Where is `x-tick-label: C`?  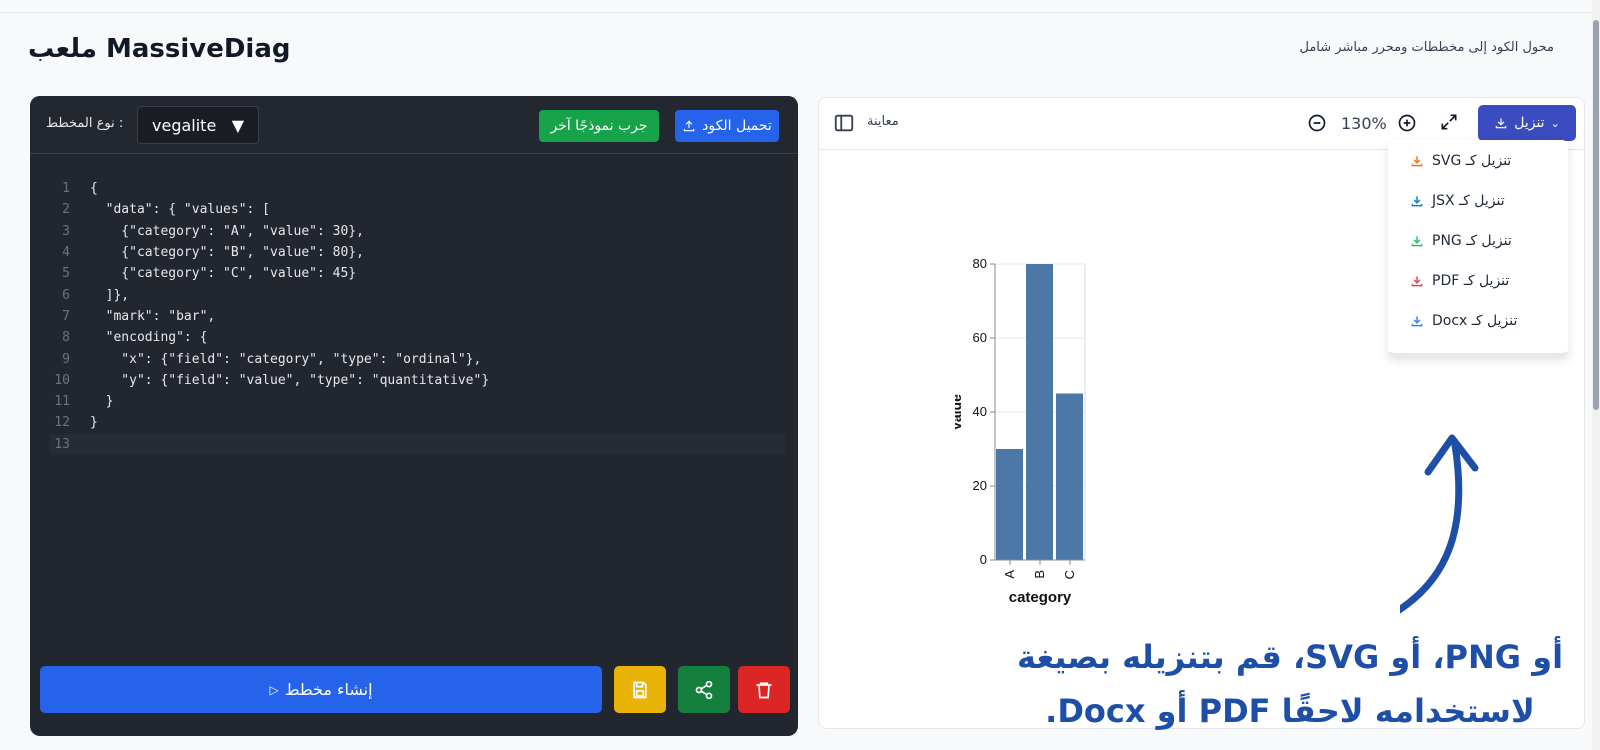
x-tick-label: C is located at coordinates (1069, 574).